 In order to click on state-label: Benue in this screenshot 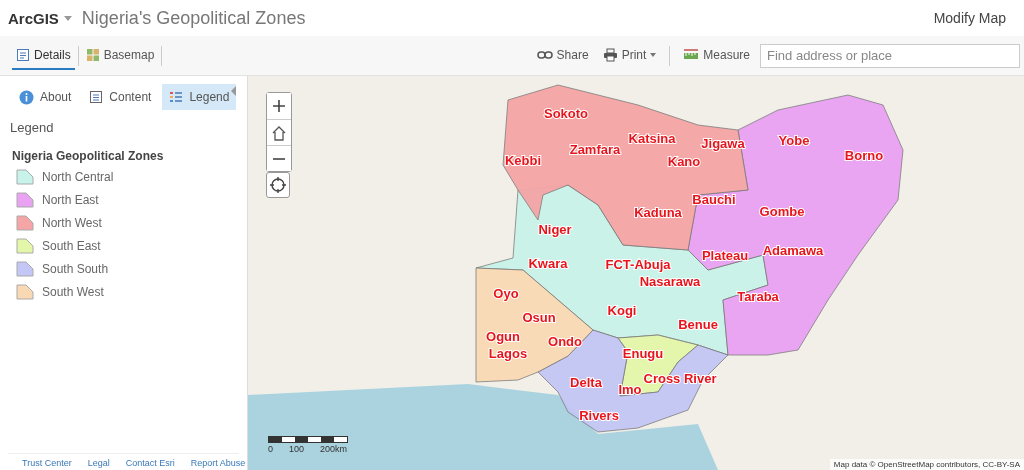, I will do `click(698, 324)`.